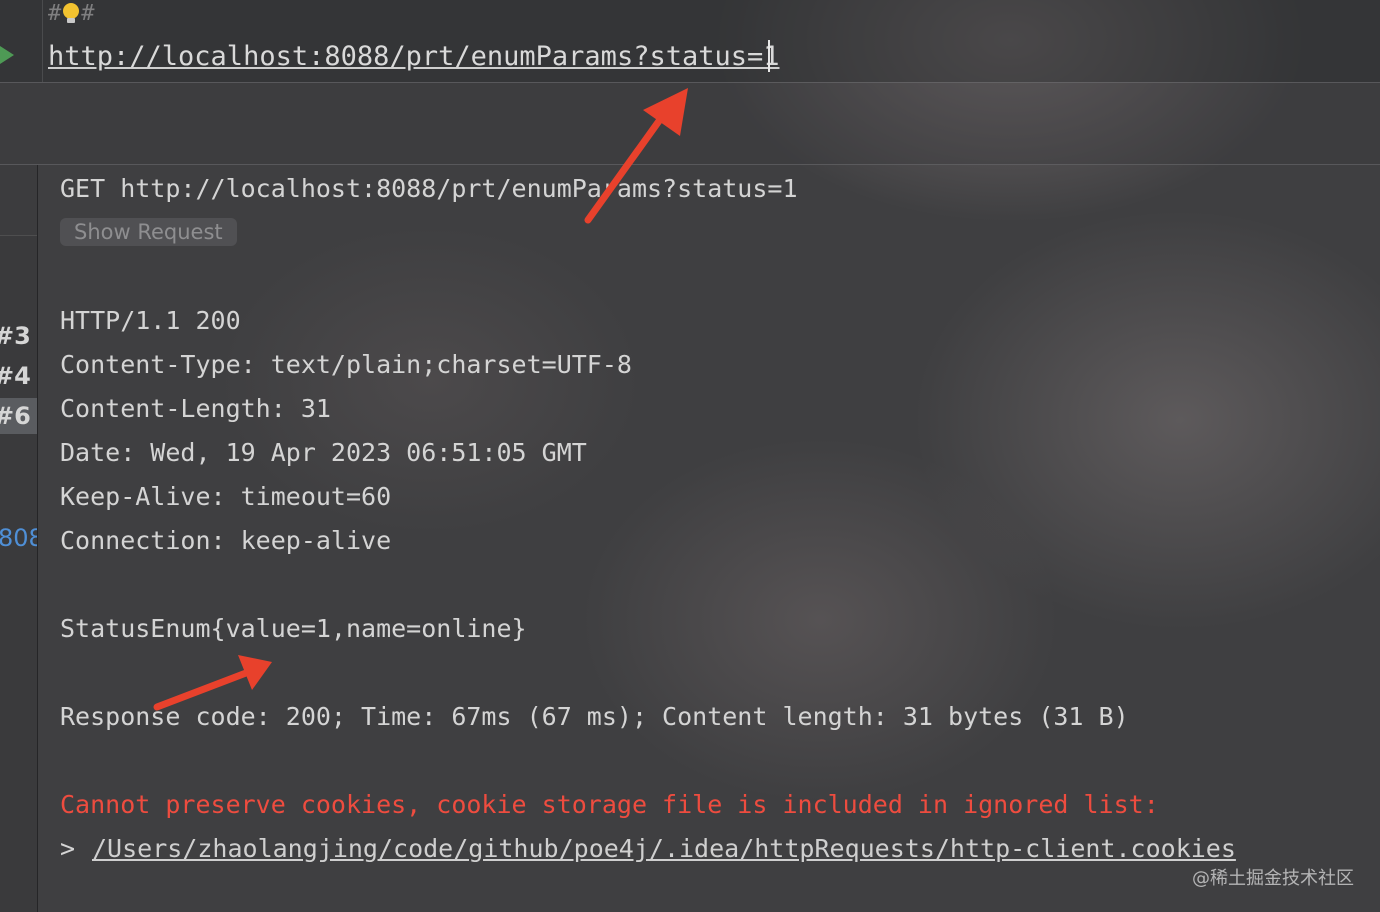  Describe the element at coordinates (68, 848) in the screenshot. I see `cookie-path-prefix: >` at that location.